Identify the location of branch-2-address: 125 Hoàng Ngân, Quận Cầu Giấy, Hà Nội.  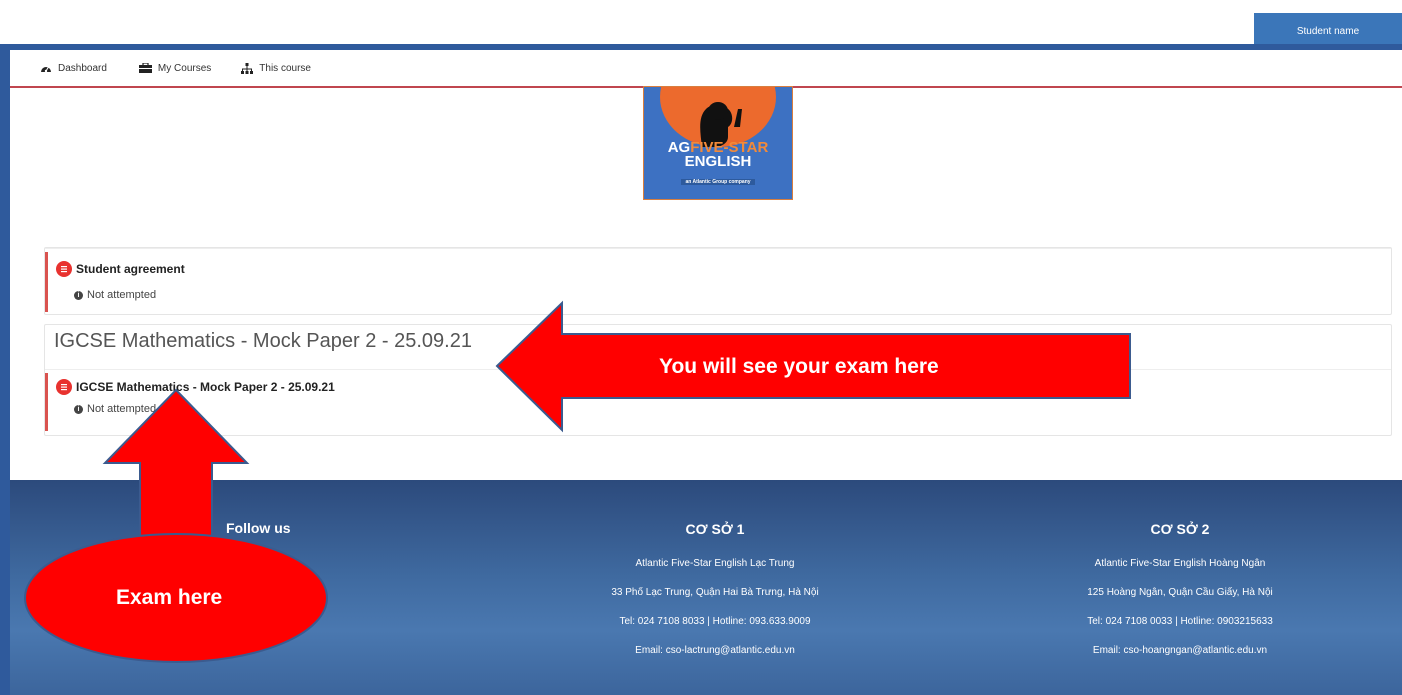
(1180, 592).